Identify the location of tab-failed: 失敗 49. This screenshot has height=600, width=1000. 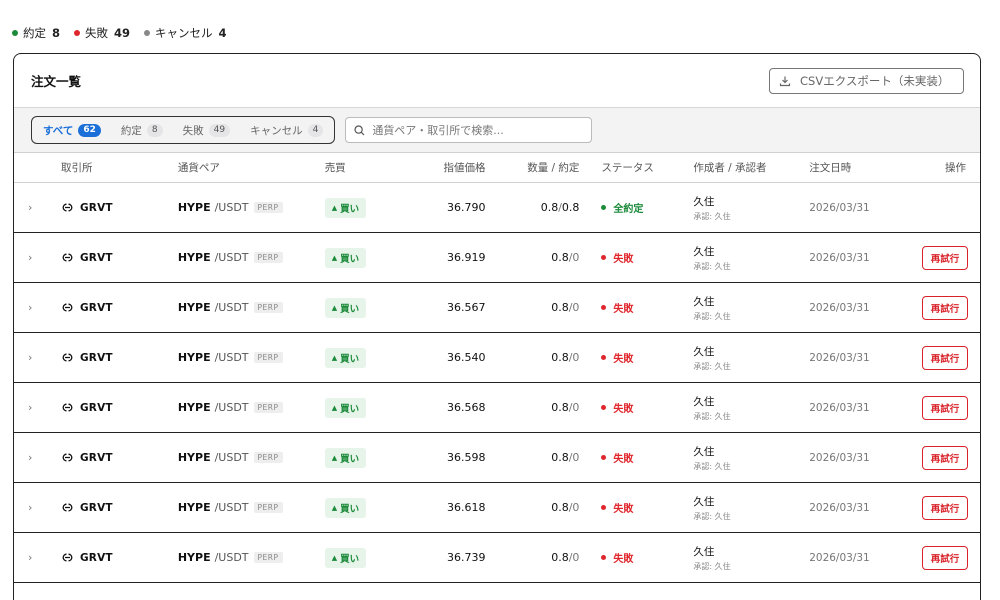
(206, 130).